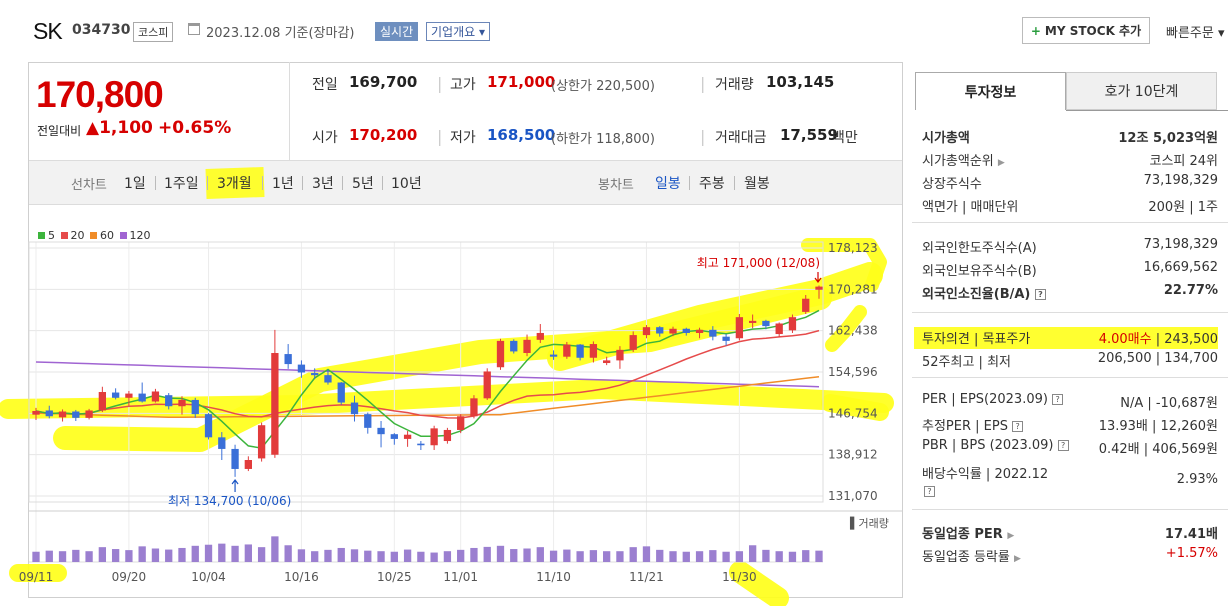 The width and height of the screenshot is (1232, 606). What do you see at coordinates (990, 91) in the screenshot?
I see `tab-investment-info: 투자정보` at bounding box center [990, 91].